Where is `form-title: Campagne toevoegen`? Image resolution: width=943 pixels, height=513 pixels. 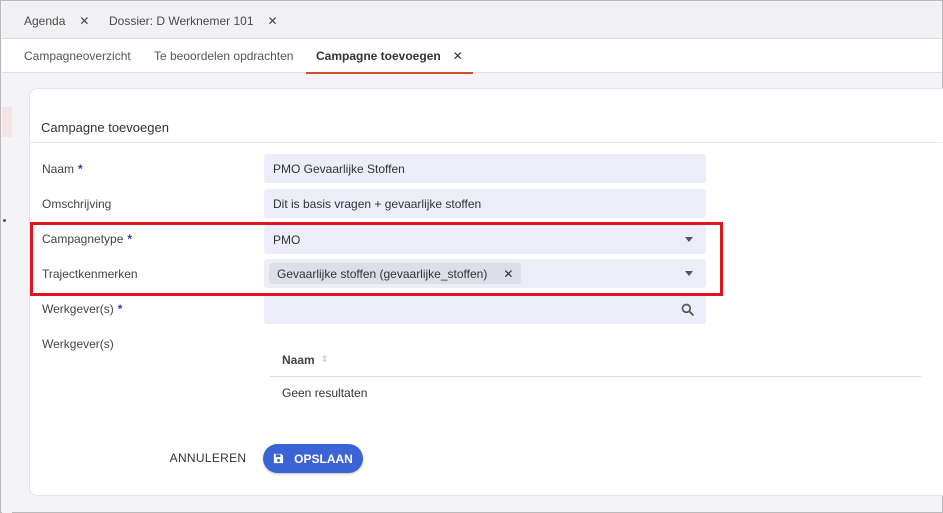 form-title: Campagne toevoegen is located at coordinates (105, 127).